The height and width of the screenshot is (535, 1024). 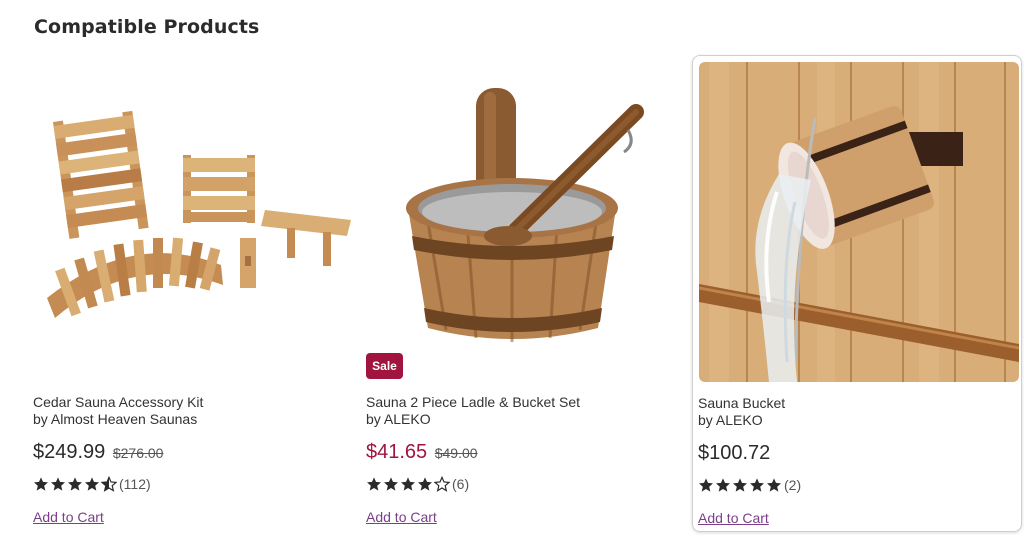 I want to click on star-empty-icon, so click(x=442, y=484).